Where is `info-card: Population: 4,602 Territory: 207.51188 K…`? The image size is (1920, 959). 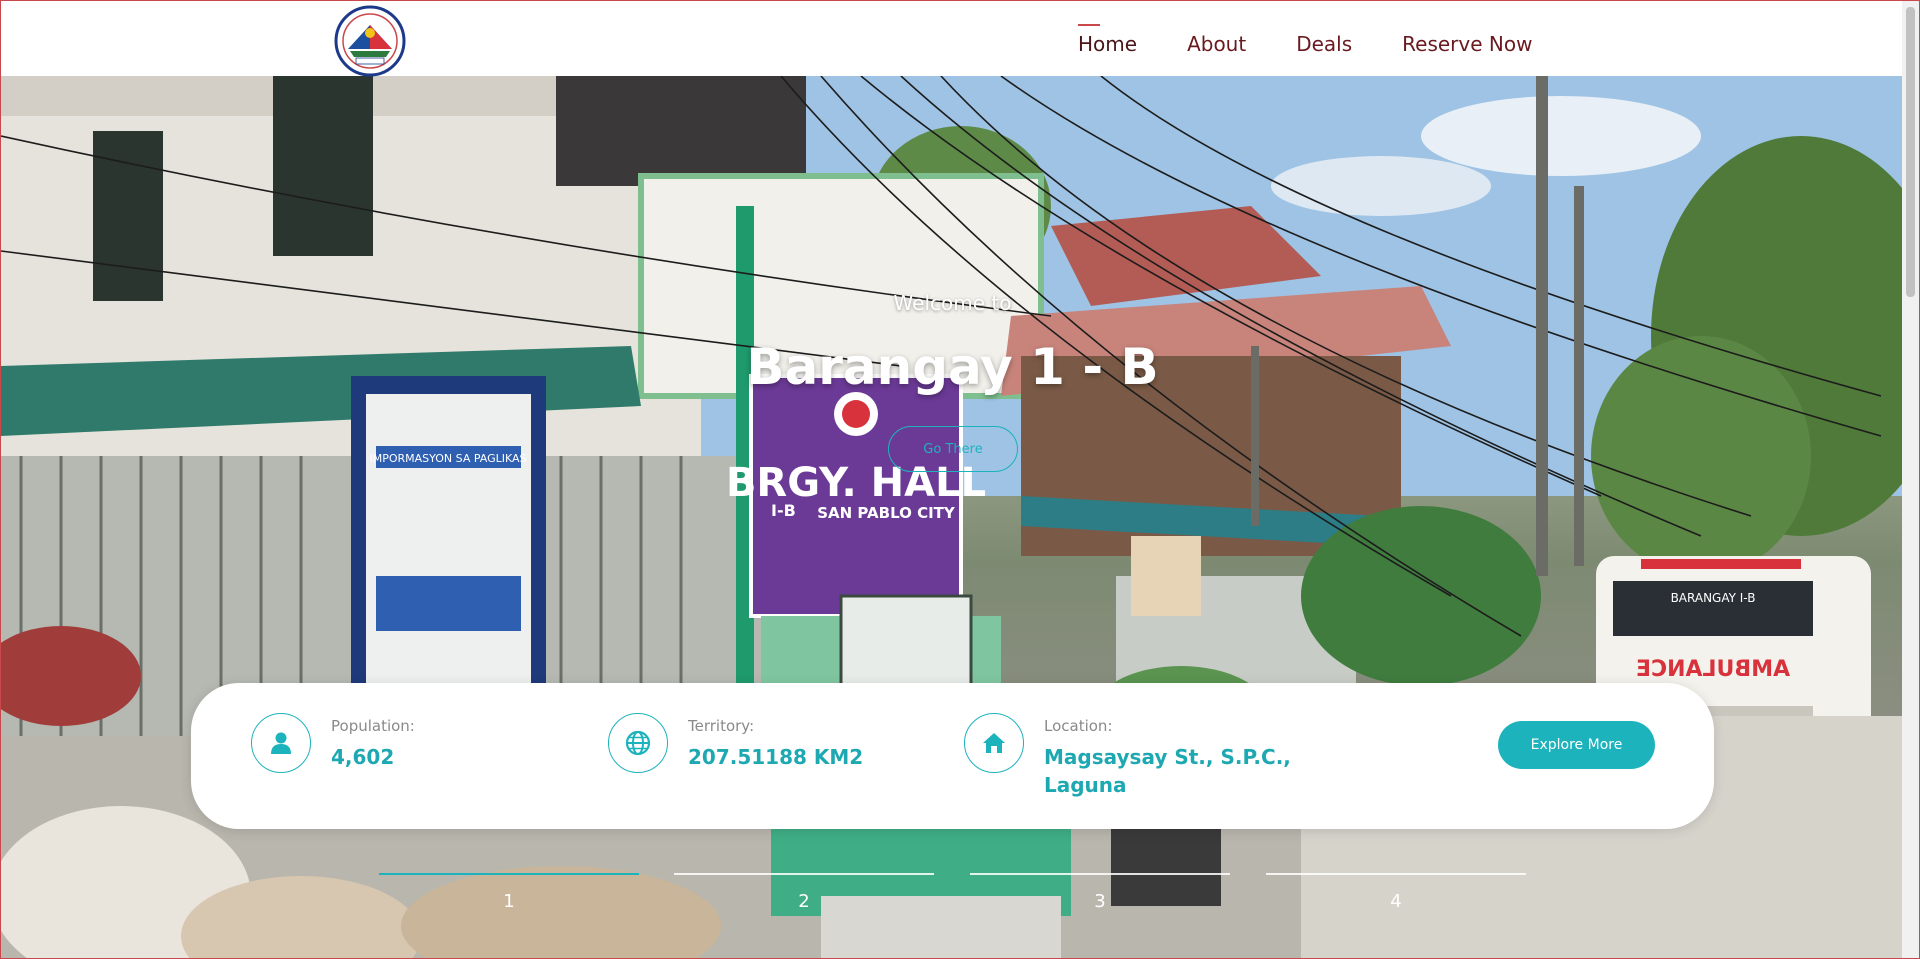
info-card: Population: 4,602 Territory: 207.51188 K… is located at coordinates (952, 756).